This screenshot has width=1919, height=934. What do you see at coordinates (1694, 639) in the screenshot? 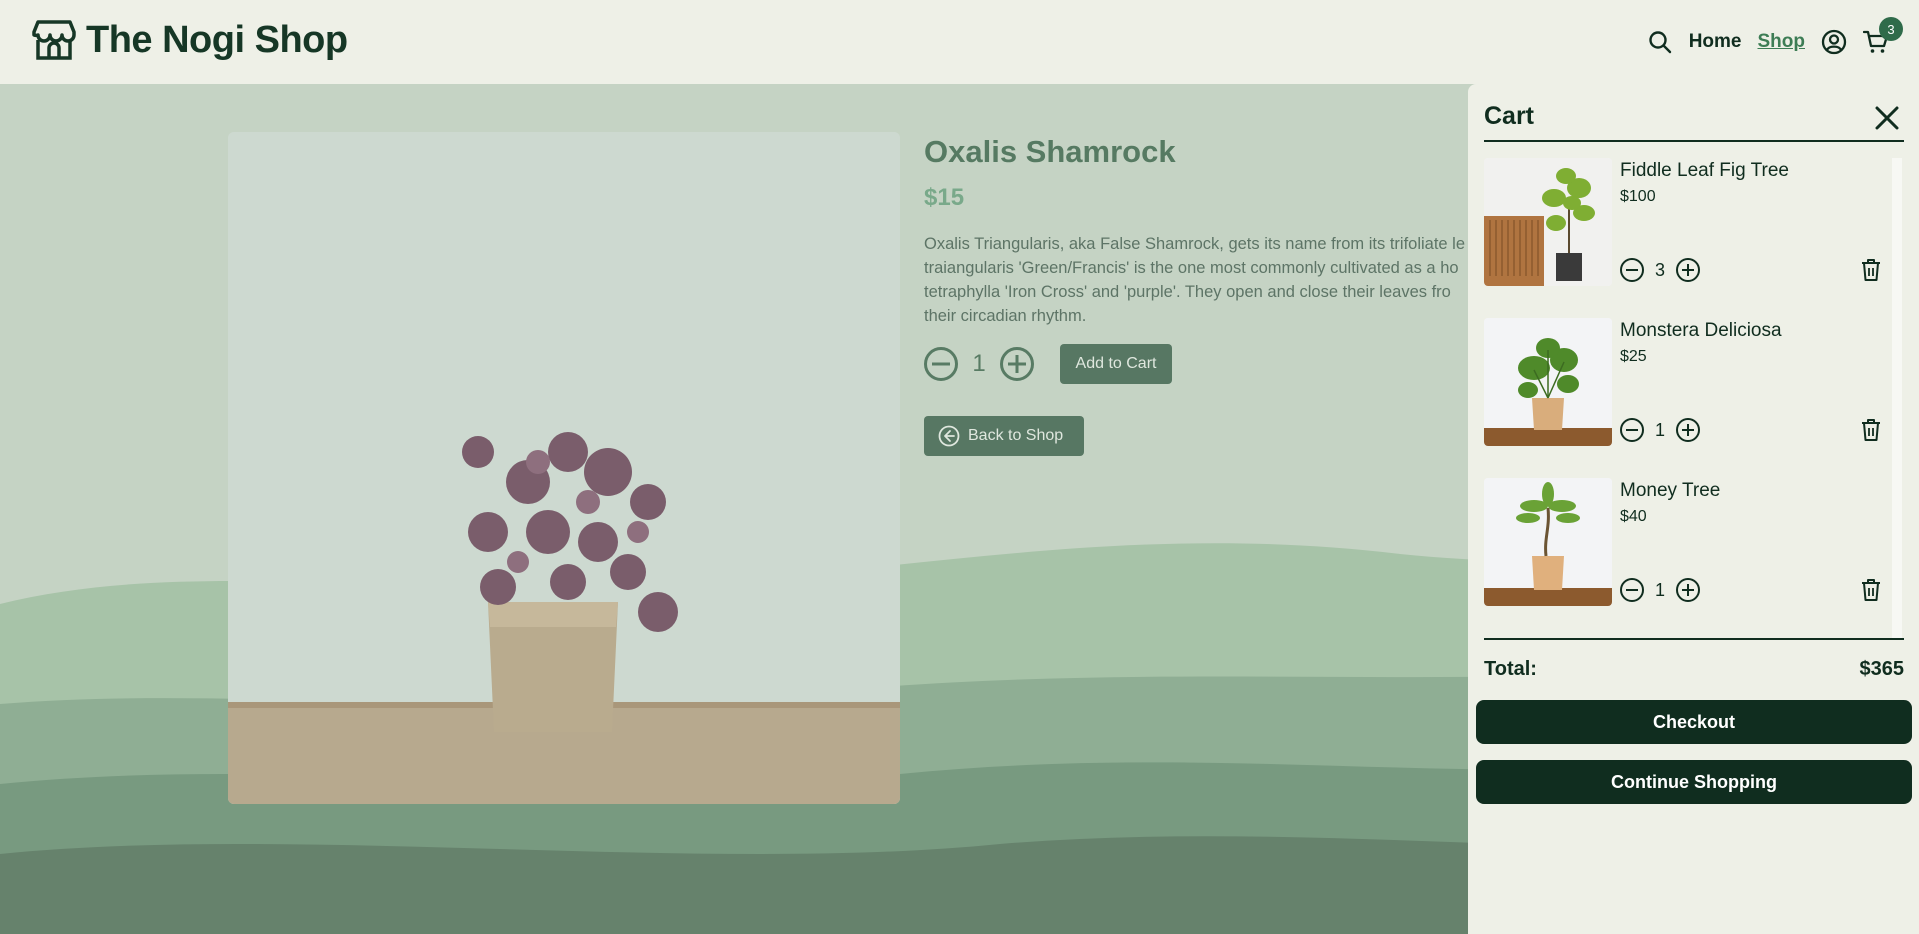
I see `cart-divider-bottom` at bounding box center [1694, 639].